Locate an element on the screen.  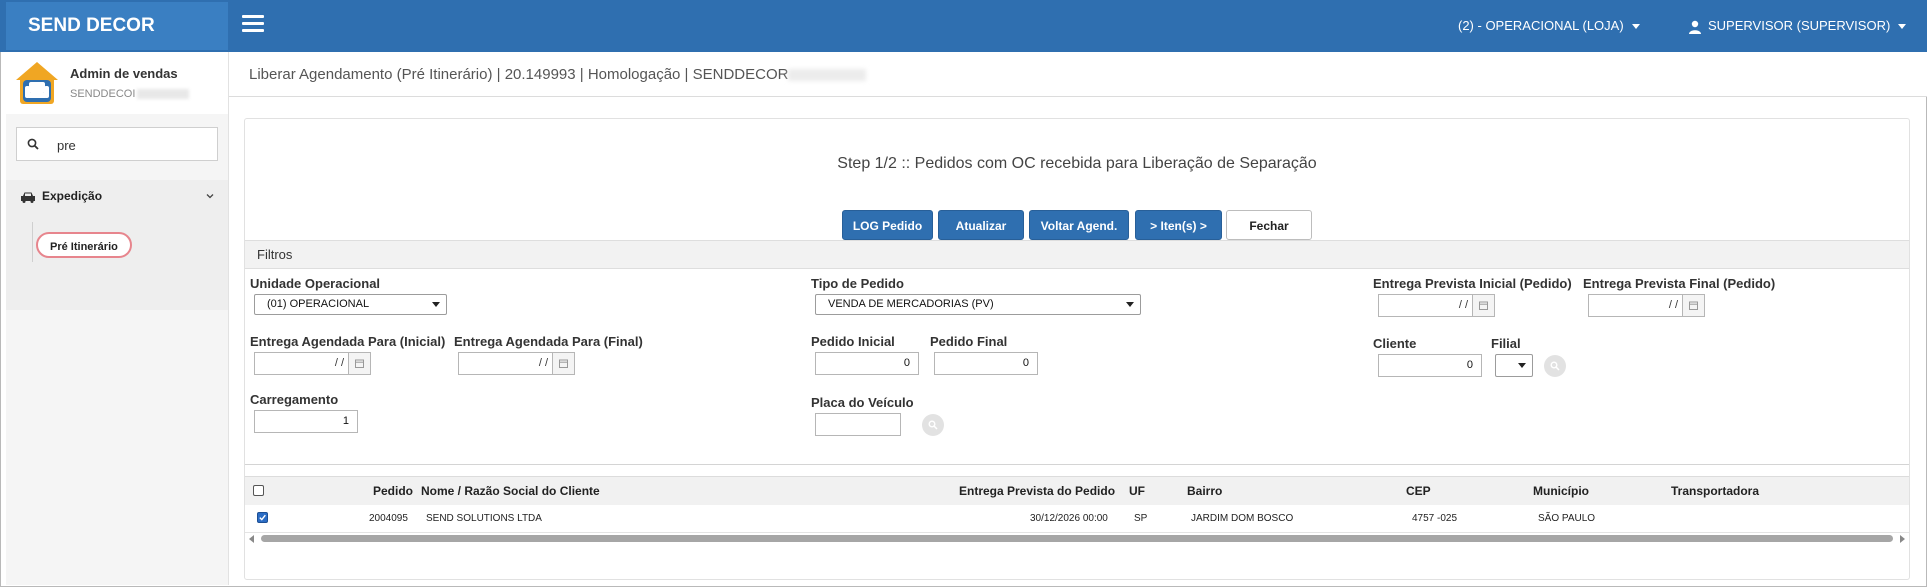
cell-pedido: 2004095 is located at coordinates (388, 518).